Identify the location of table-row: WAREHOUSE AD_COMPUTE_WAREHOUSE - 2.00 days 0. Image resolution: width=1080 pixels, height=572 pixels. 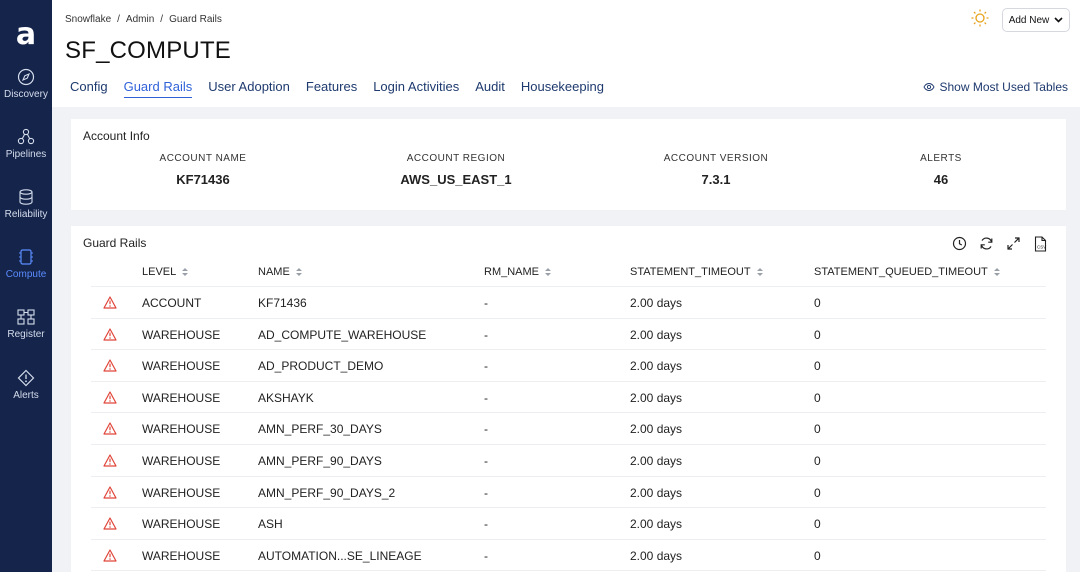
(568, 335).